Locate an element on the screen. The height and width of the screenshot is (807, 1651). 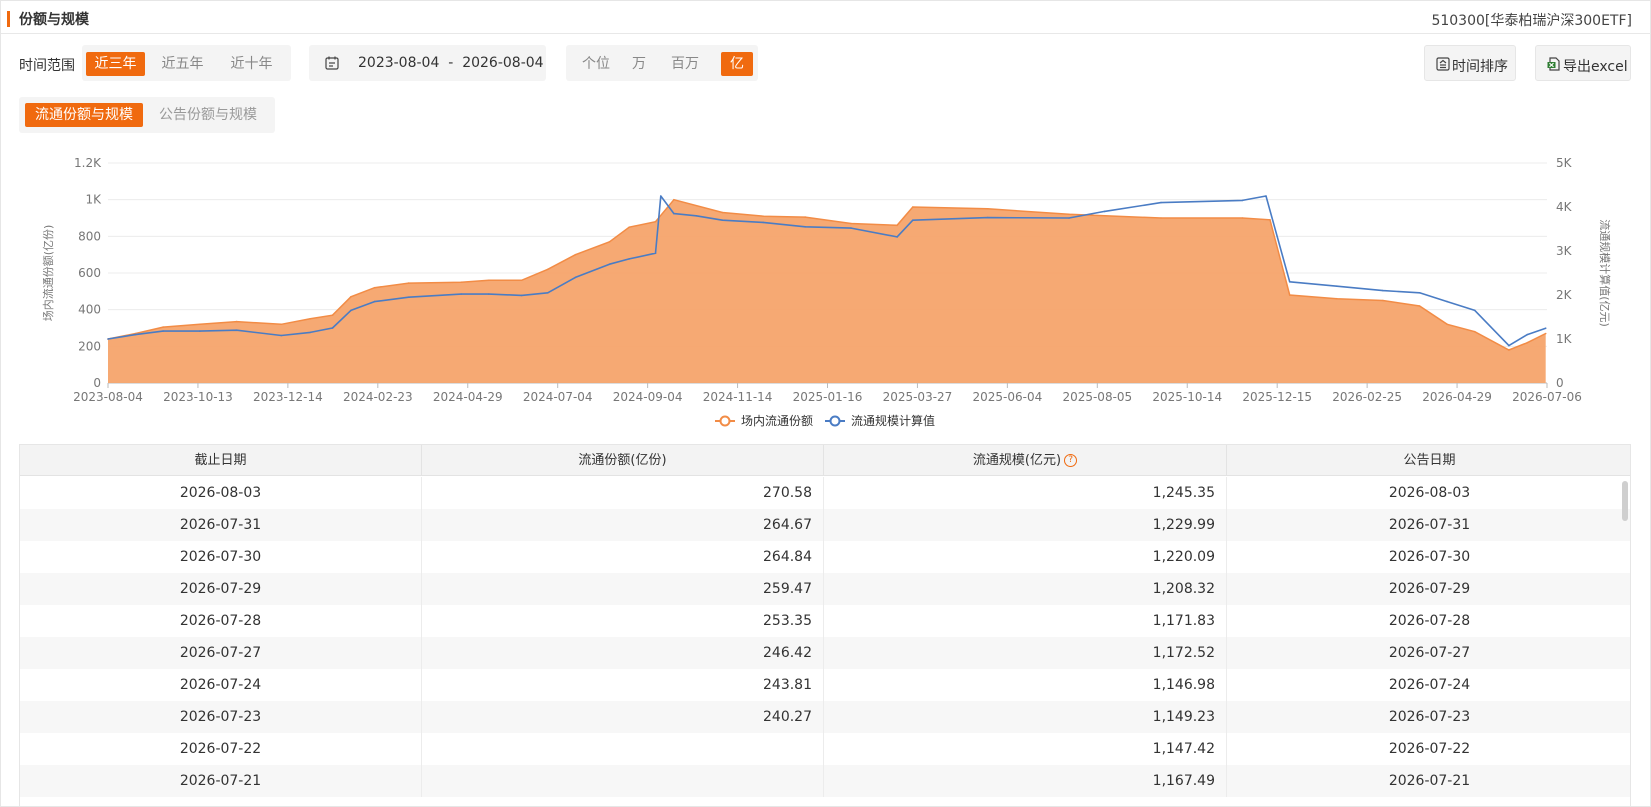
y-axis-right-label: 流通规模计算值(亿元) is located at coordinates (1605, 273).